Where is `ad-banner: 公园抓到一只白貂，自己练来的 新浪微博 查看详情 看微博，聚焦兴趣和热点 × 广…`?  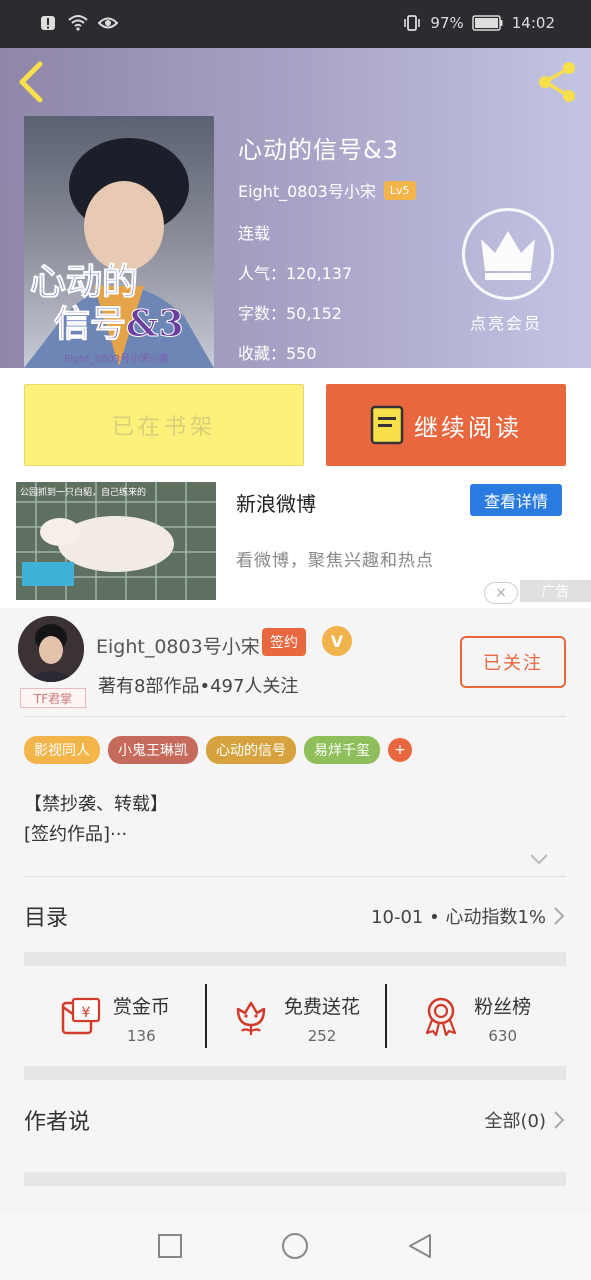 ad-banner: 公园抓到一只白貂，自己练来的 新浪微博 查看详情 看微博，聚焦兴趣和热点 × 广… is located at coordinates (295, 545).